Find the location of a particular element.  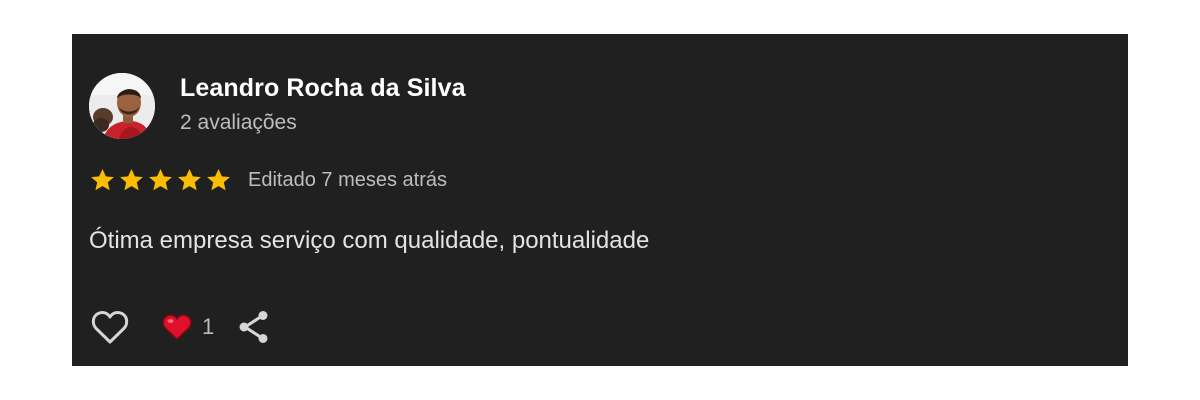

review-actions: 1 is located at coordinates (181, 327).